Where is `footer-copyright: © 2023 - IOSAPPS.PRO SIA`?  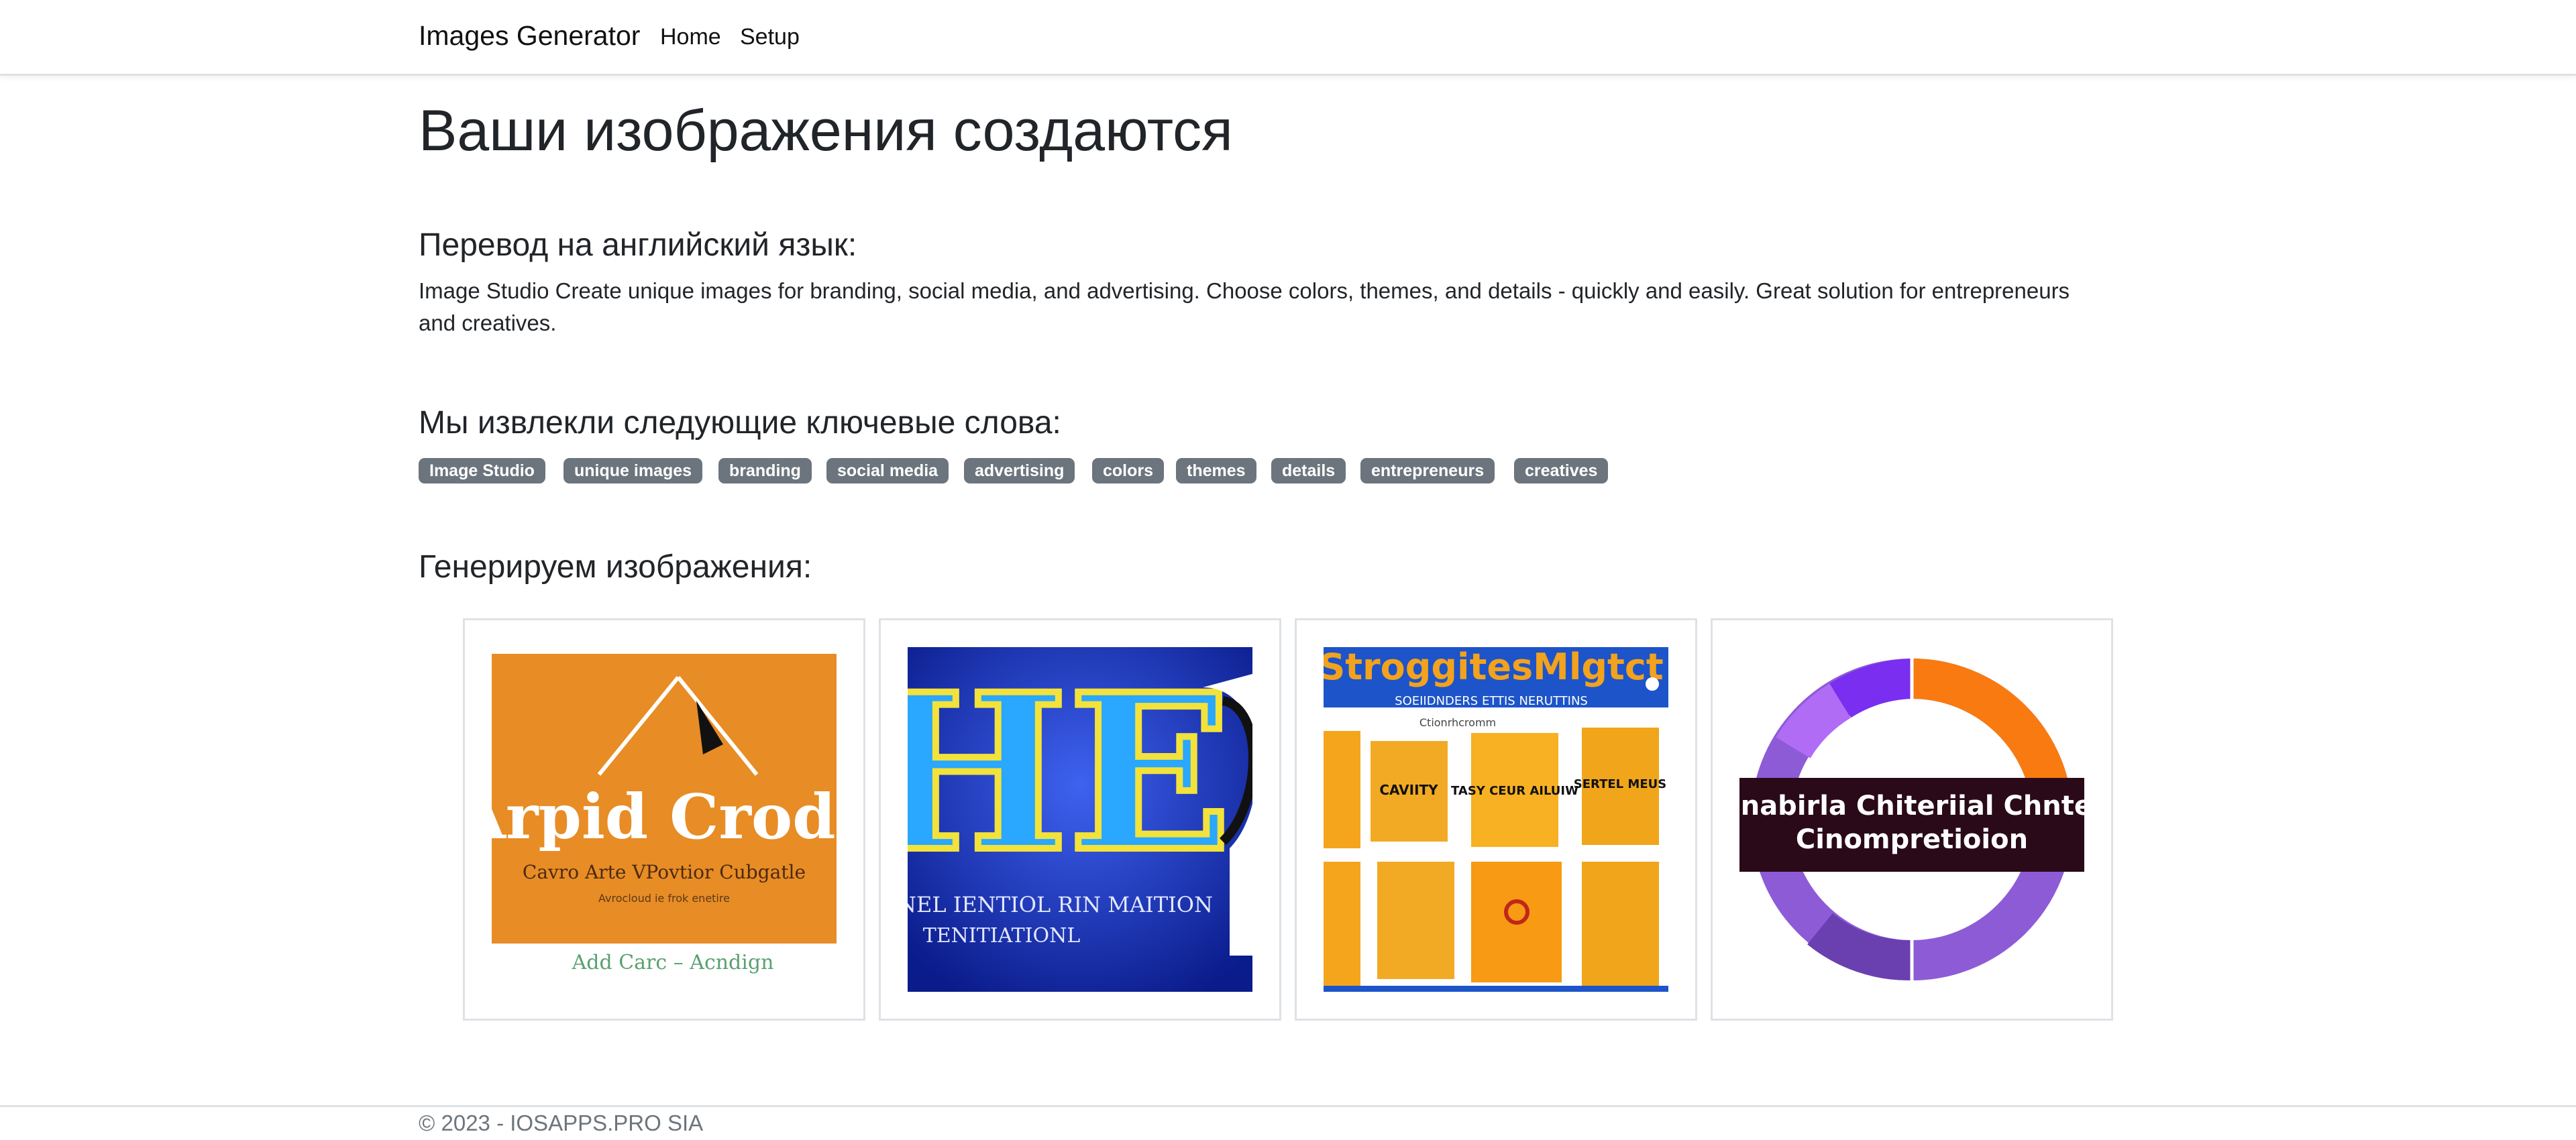
footer-copyright: © 2023 - IOSAPPS.PRO SIA is located at coordinates (561, 1122).